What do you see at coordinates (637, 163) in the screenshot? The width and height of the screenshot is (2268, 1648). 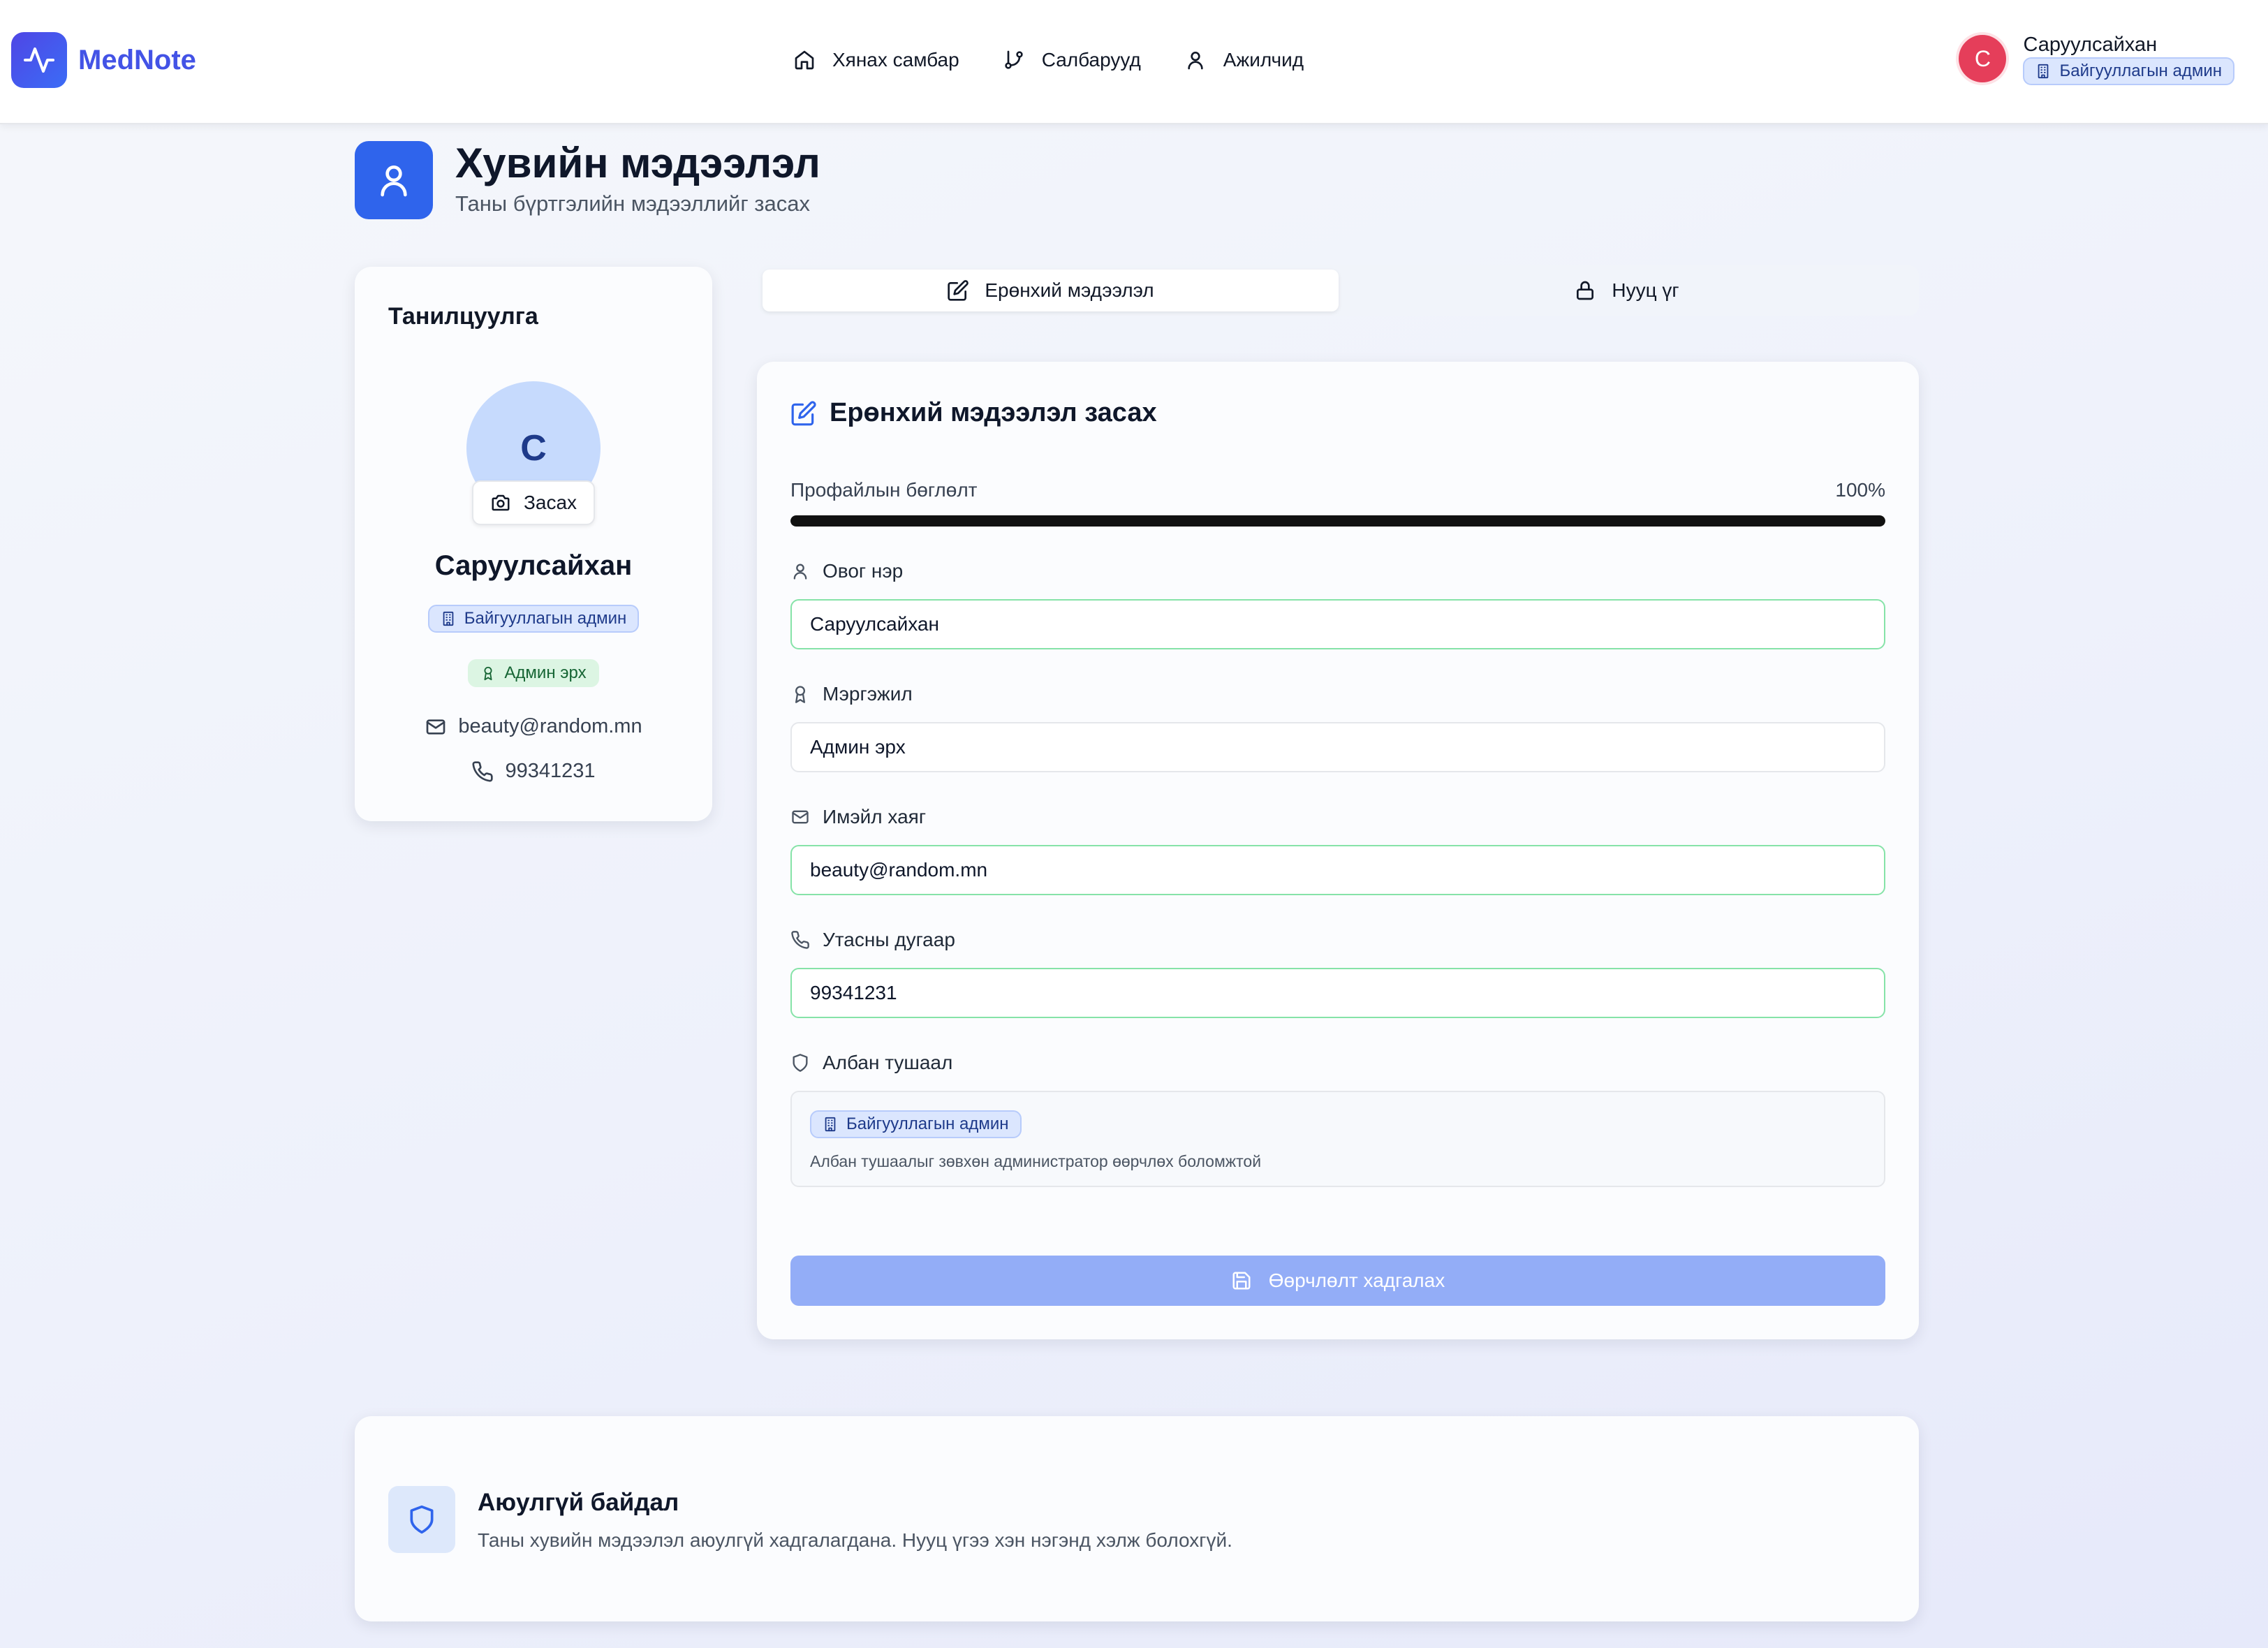 I see `page-title: Хувийн мэдээлэл` at bounding box center [637, 163].